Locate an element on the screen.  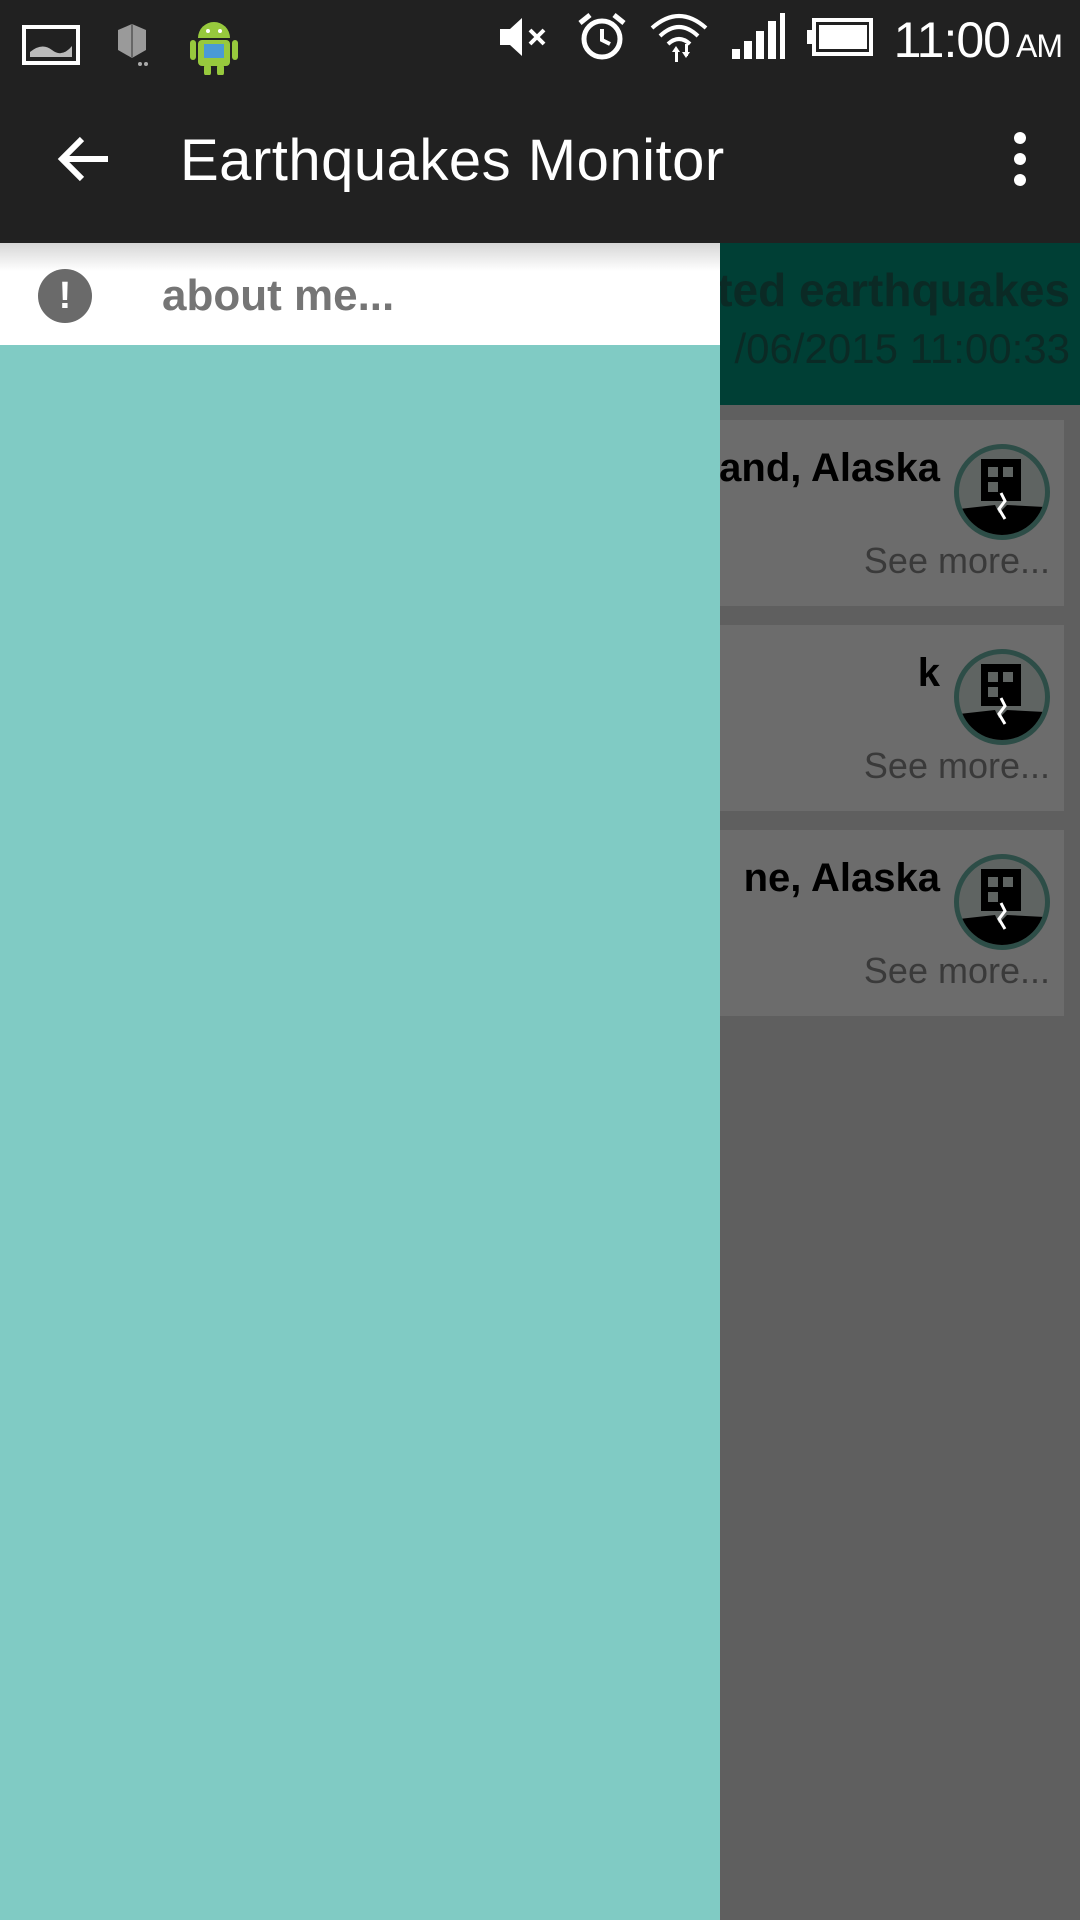
signal-icon is located at coordinates (758, 39).